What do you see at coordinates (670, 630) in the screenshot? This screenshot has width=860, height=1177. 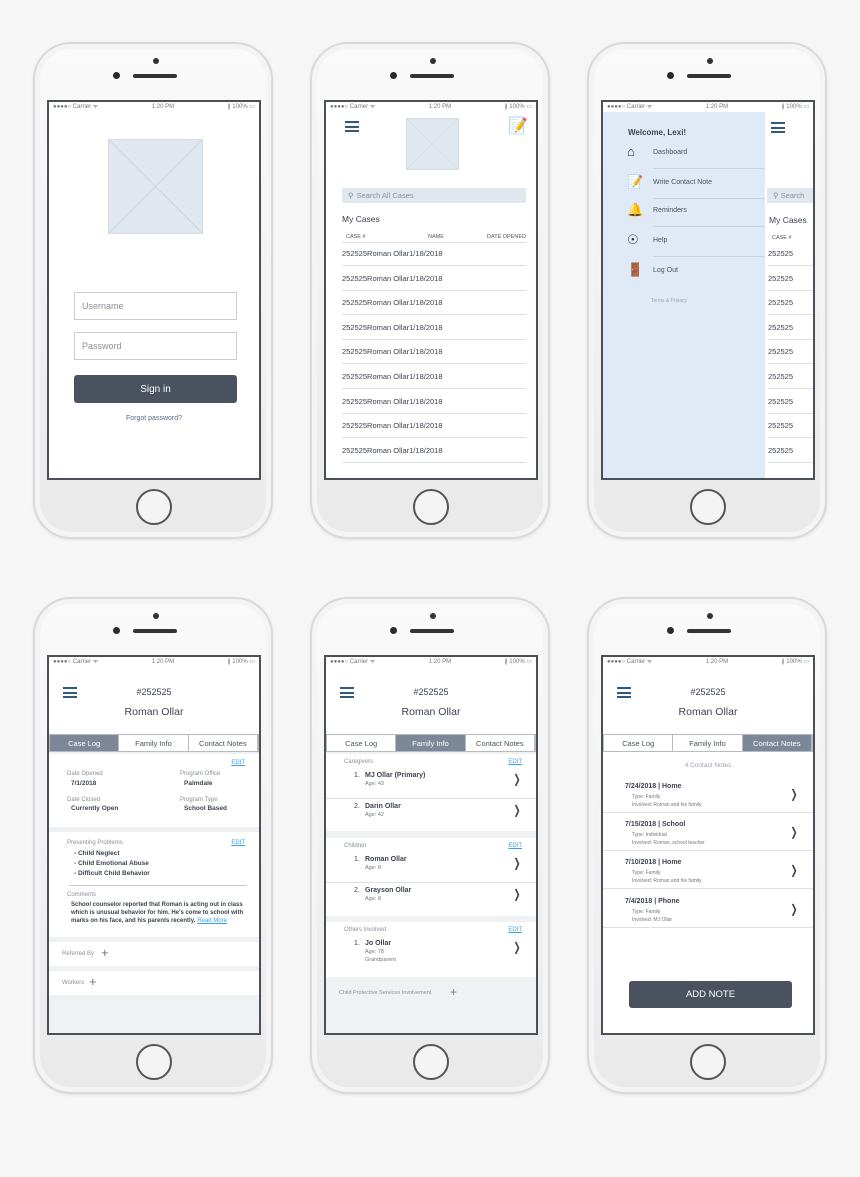 I see `sensor` at bounding box center [670, 630].